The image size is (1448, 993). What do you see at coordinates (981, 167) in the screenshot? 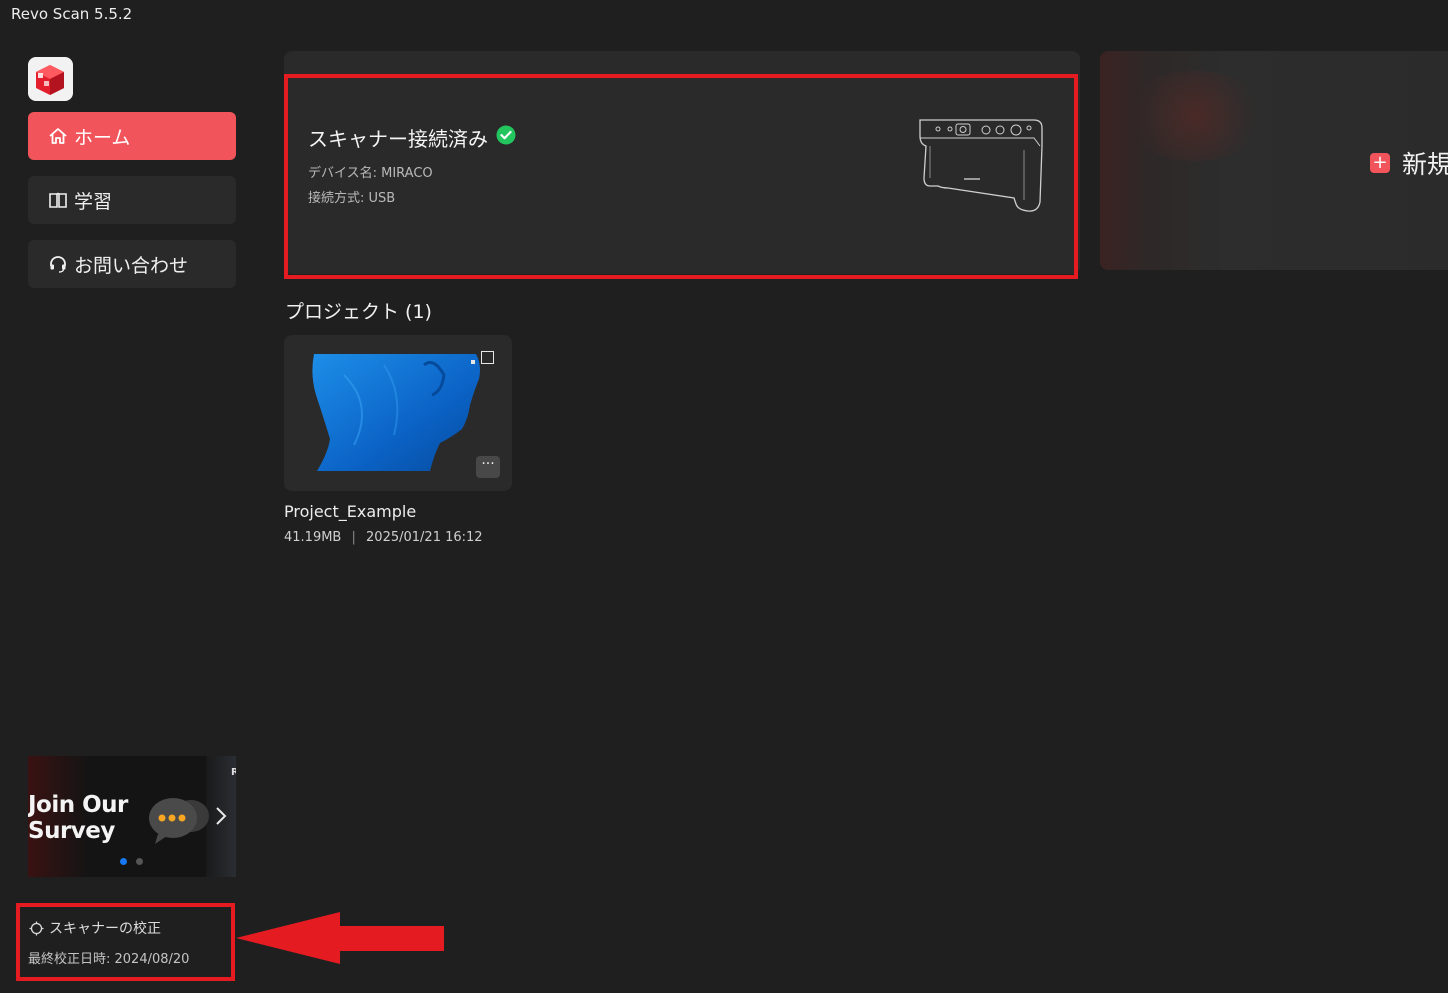
I see `scanner-device-image` at bounding box center [981, 167].